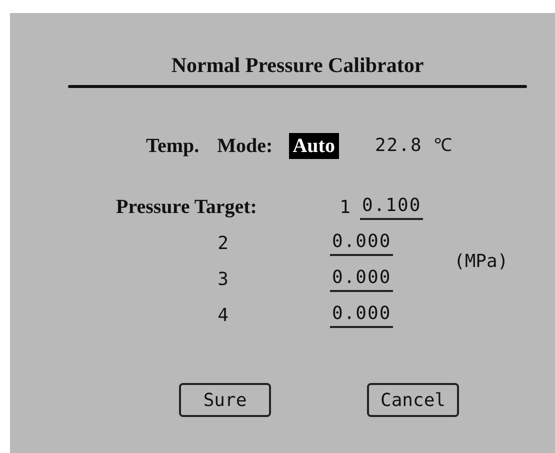  Describe the element at coordinates (187, 207) in the screenshot. I see `pressure-target-label: Pressure Target:` at that location.